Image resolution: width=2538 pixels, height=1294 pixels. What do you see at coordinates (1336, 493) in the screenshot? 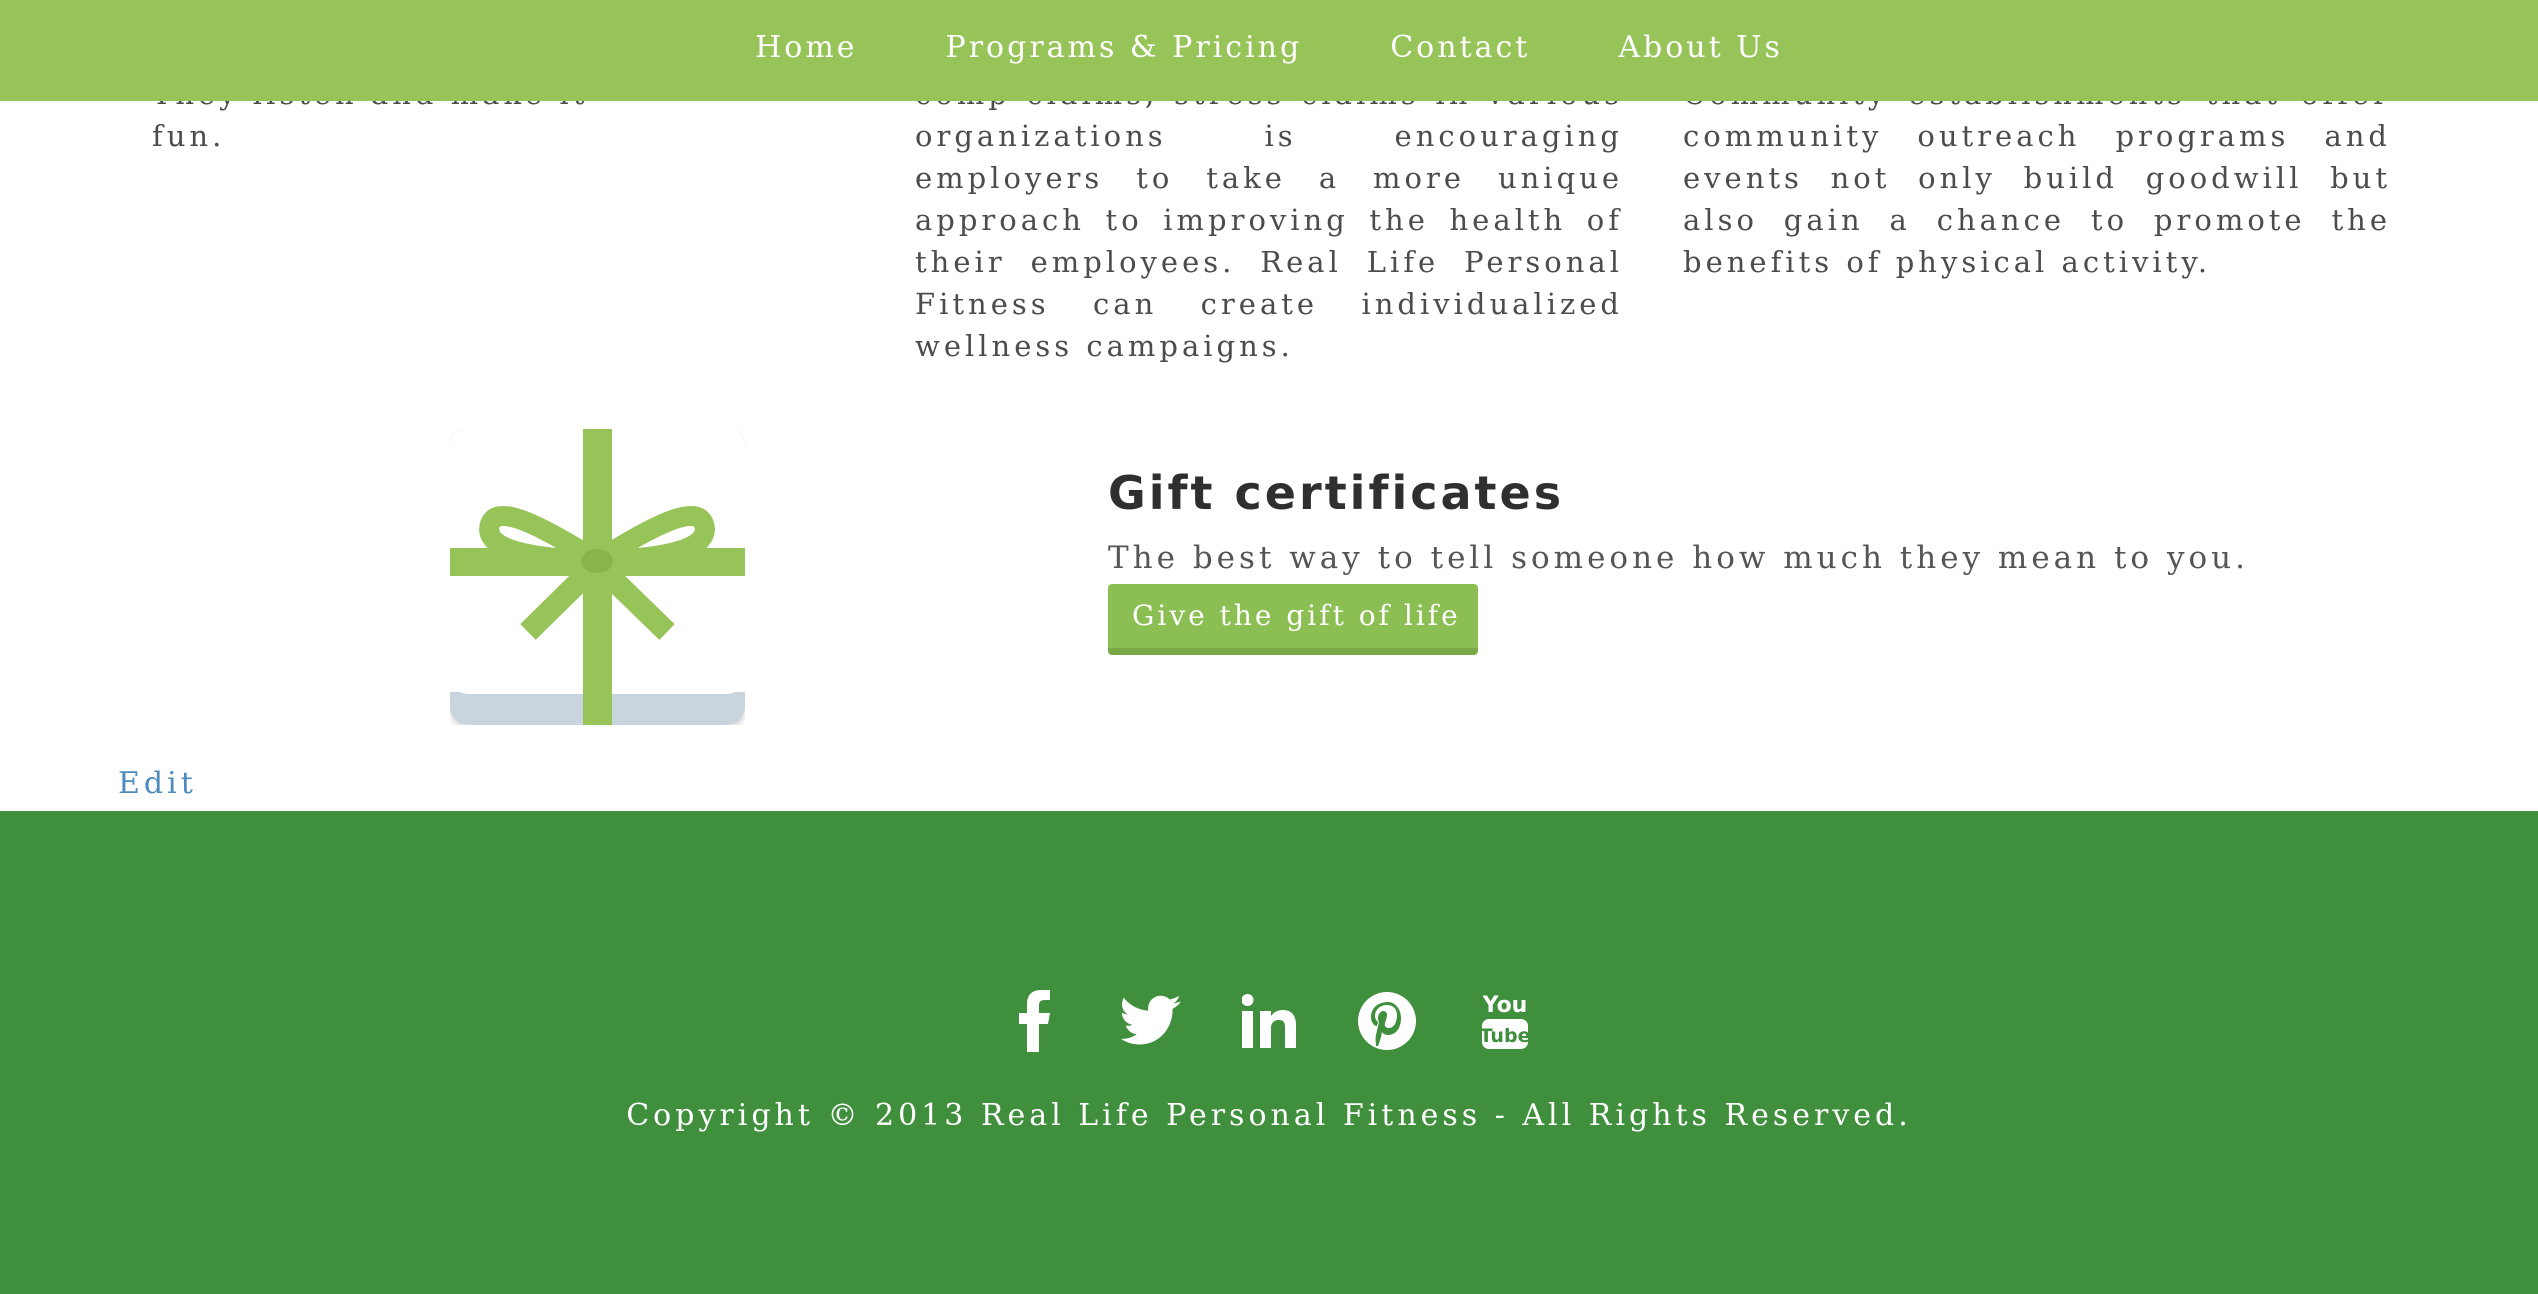
I see `gift-certificates-title: Gift certificates` at bounding box center [1336, 493].